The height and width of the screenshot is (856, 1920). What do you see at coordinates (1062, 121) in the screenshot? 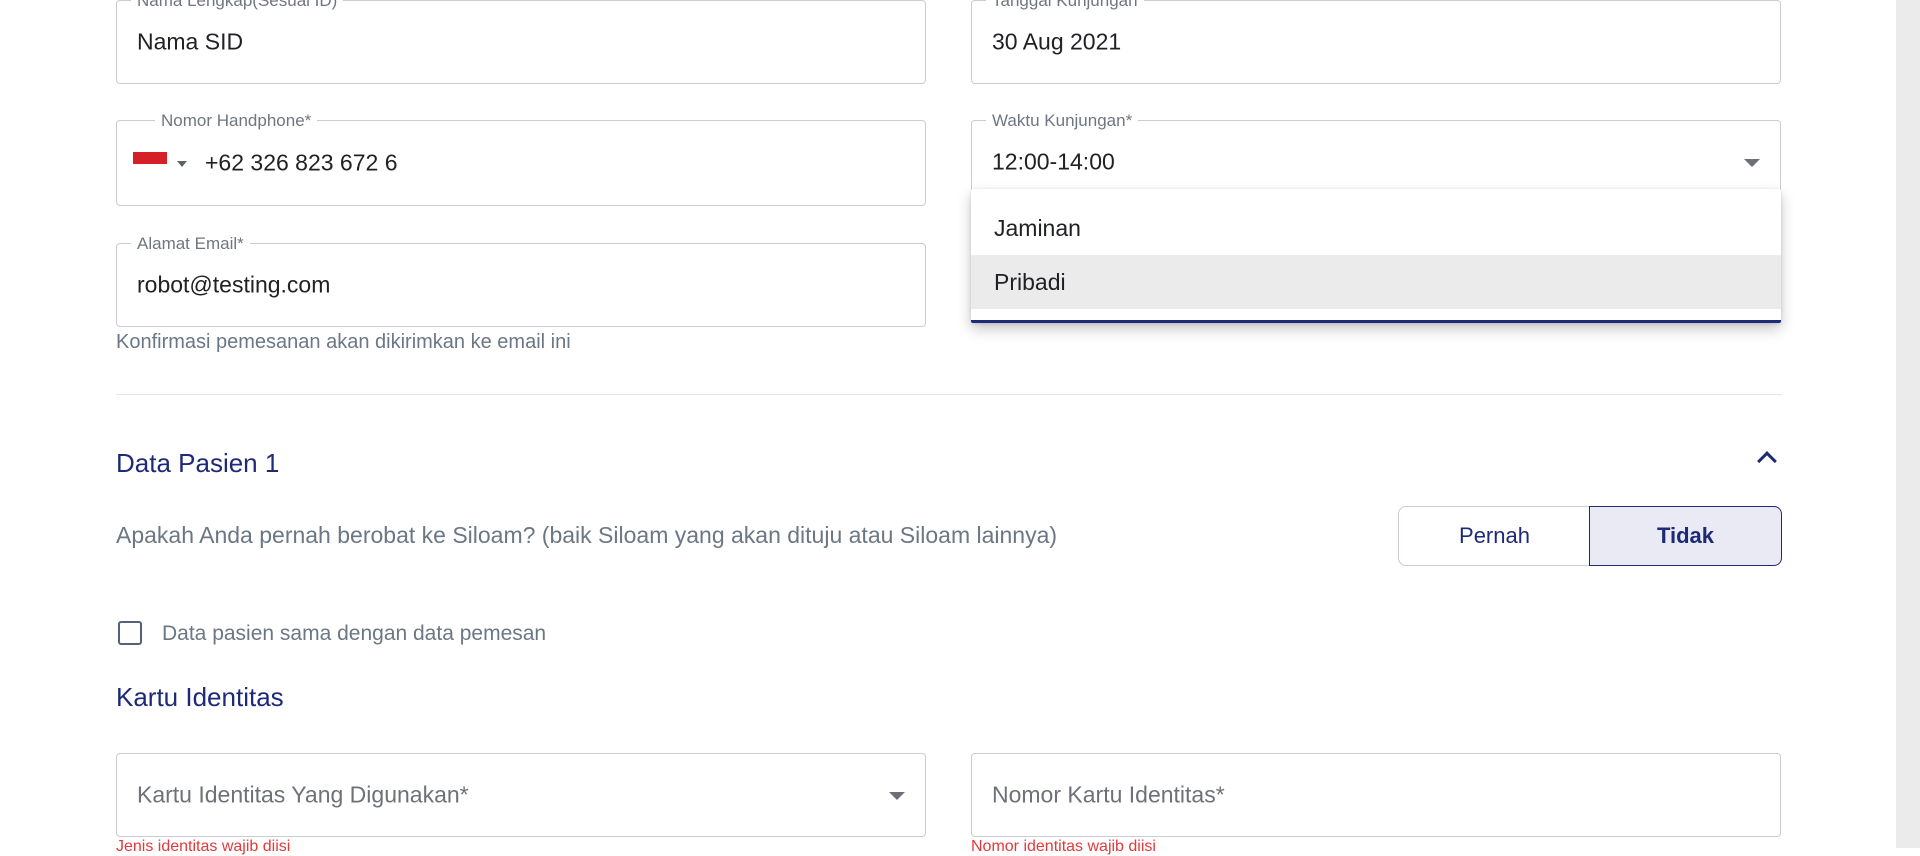
I see `visit-time-label: Waktu Kunjungan*` at bounding box center [1062, 121].